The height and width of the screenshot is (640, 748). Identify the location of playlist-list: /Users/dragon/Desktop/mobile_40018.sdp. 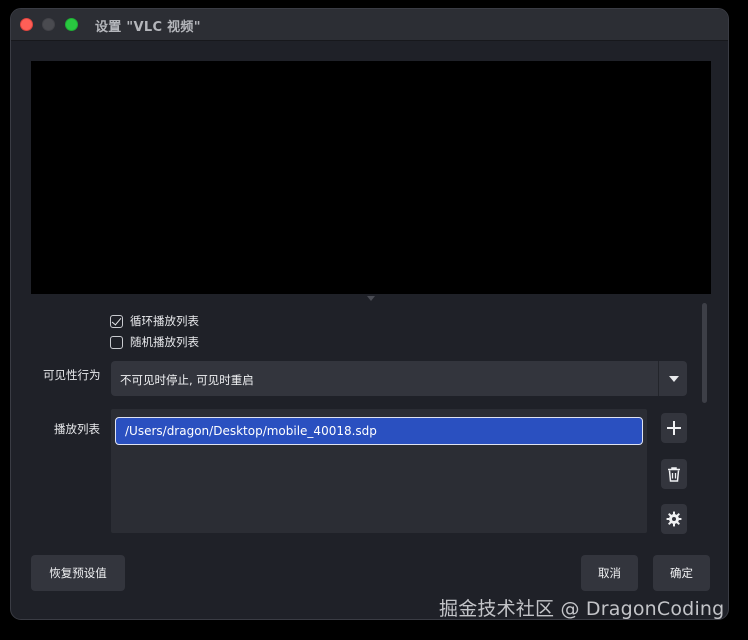
(379, 471).